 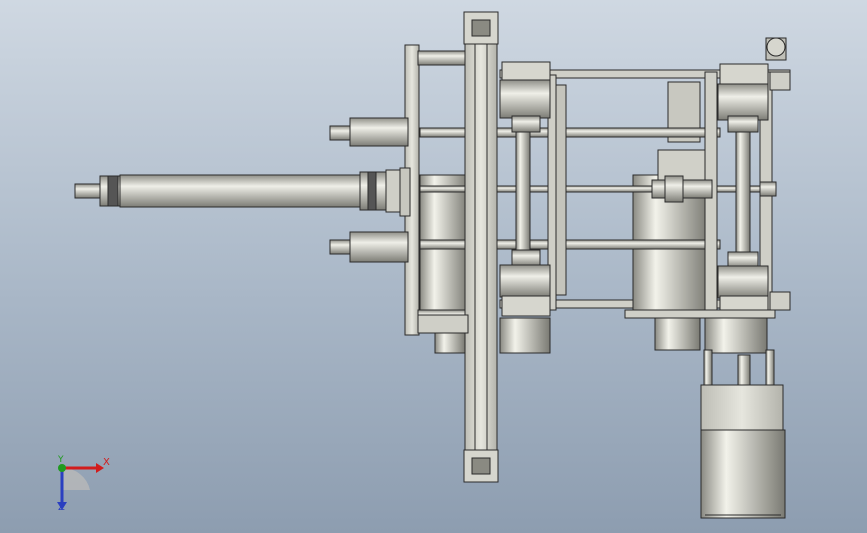 I want to click on long-actuator, so click(x=237, y=191).